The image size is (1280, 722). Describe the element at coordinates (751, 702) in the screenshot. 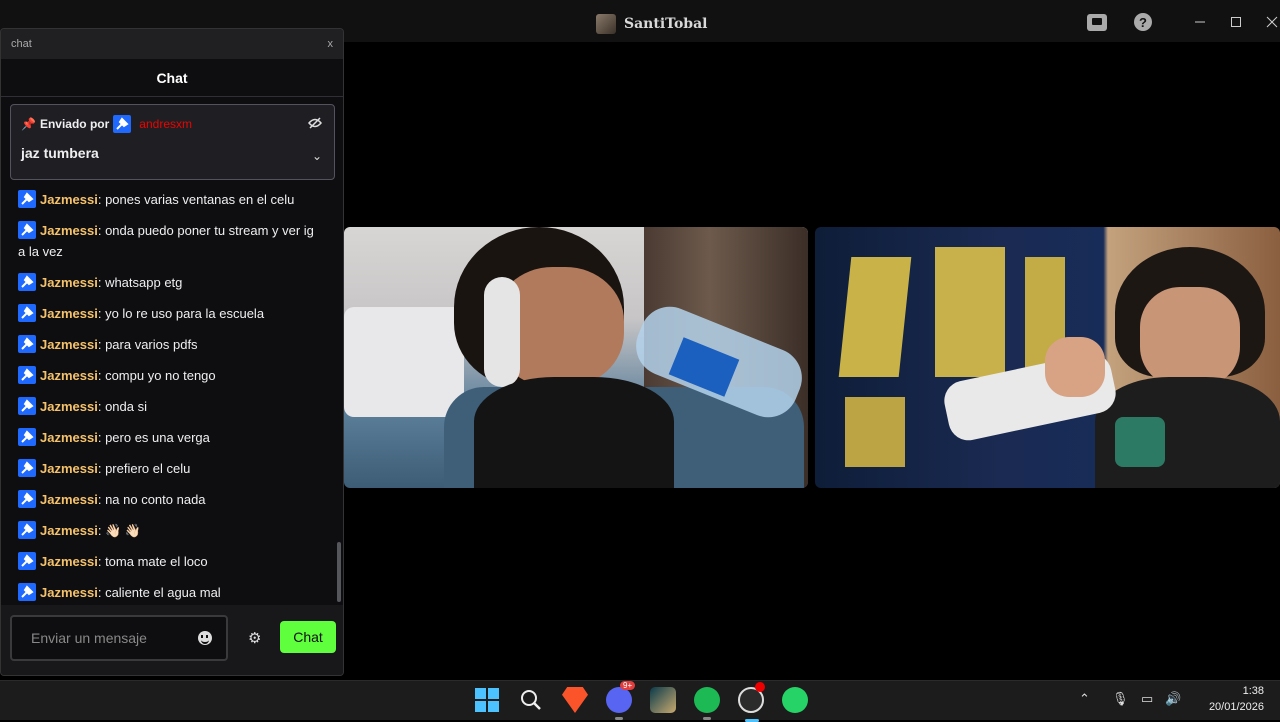

I see `obs-icon` at that location.